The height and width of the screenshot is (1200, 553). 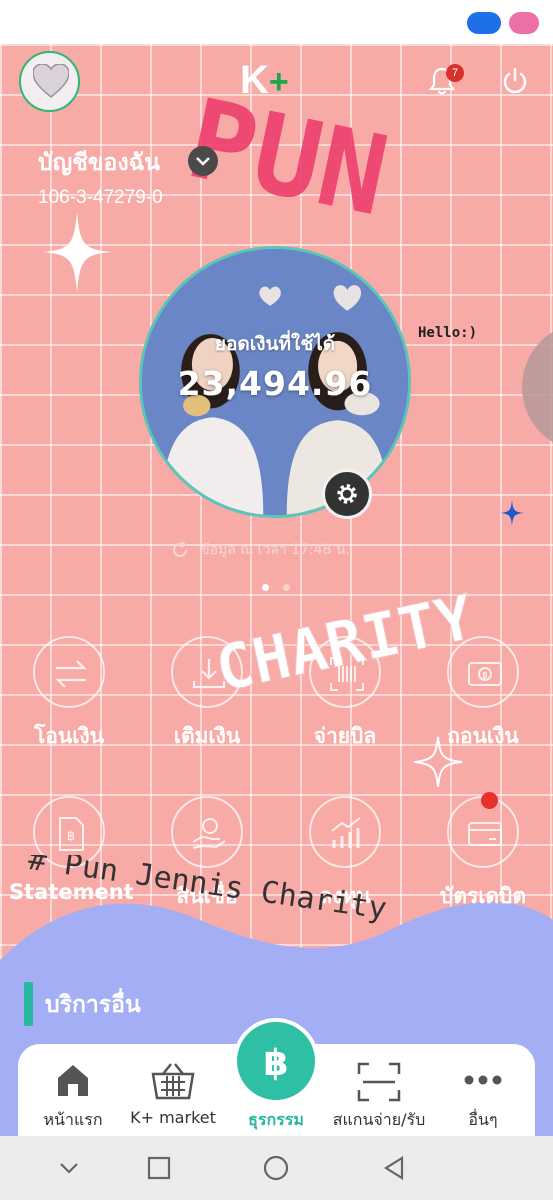 I want to click on kplus-logo: K+, so click(x=280, y=80).